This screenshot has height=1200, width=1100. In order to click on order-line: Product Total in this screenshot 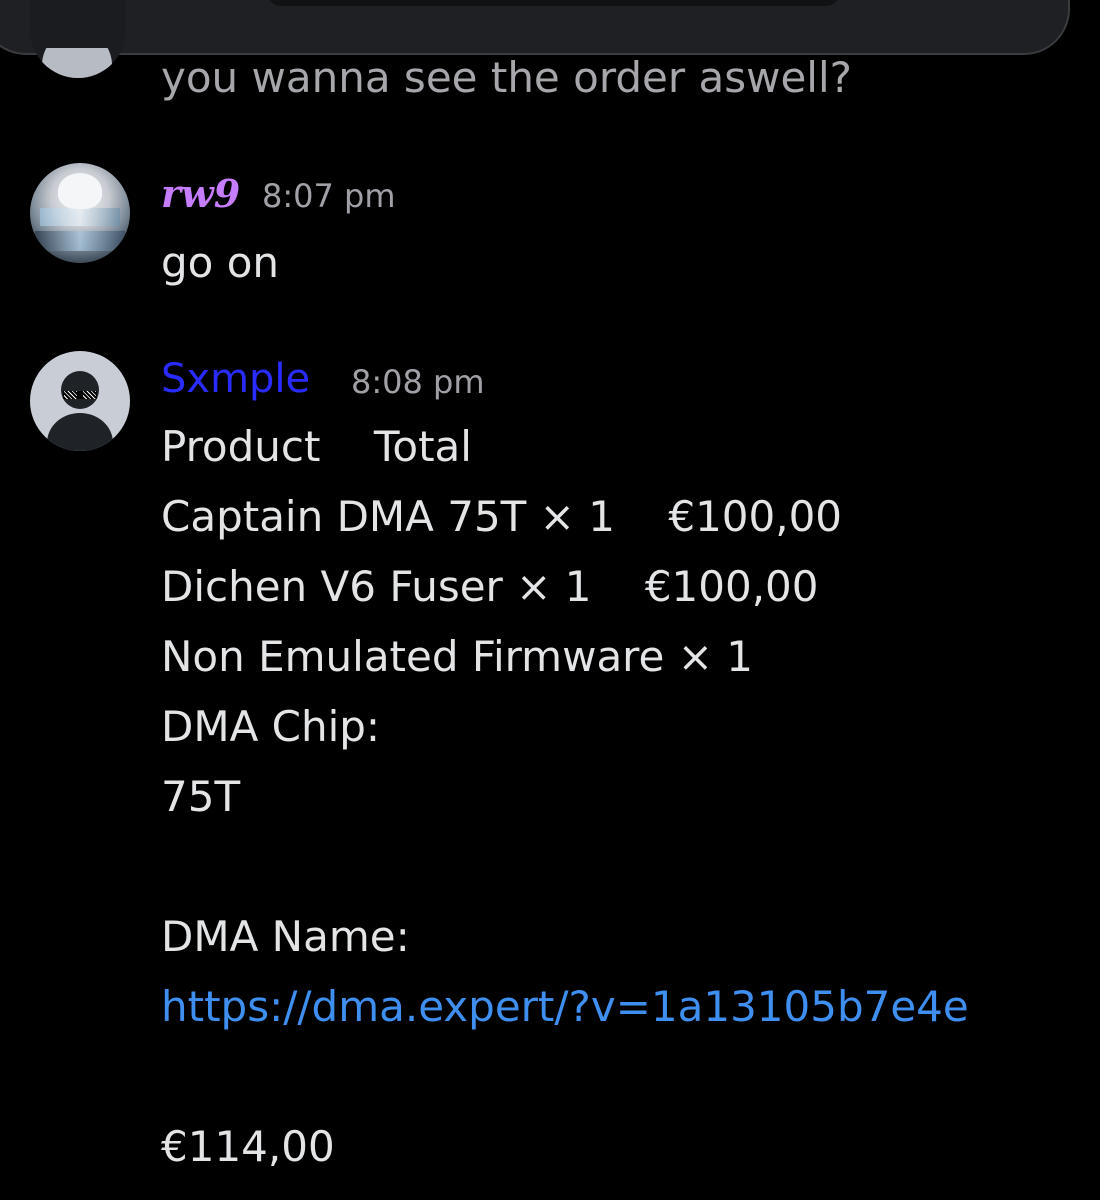, I will do `click(316, 446)`.